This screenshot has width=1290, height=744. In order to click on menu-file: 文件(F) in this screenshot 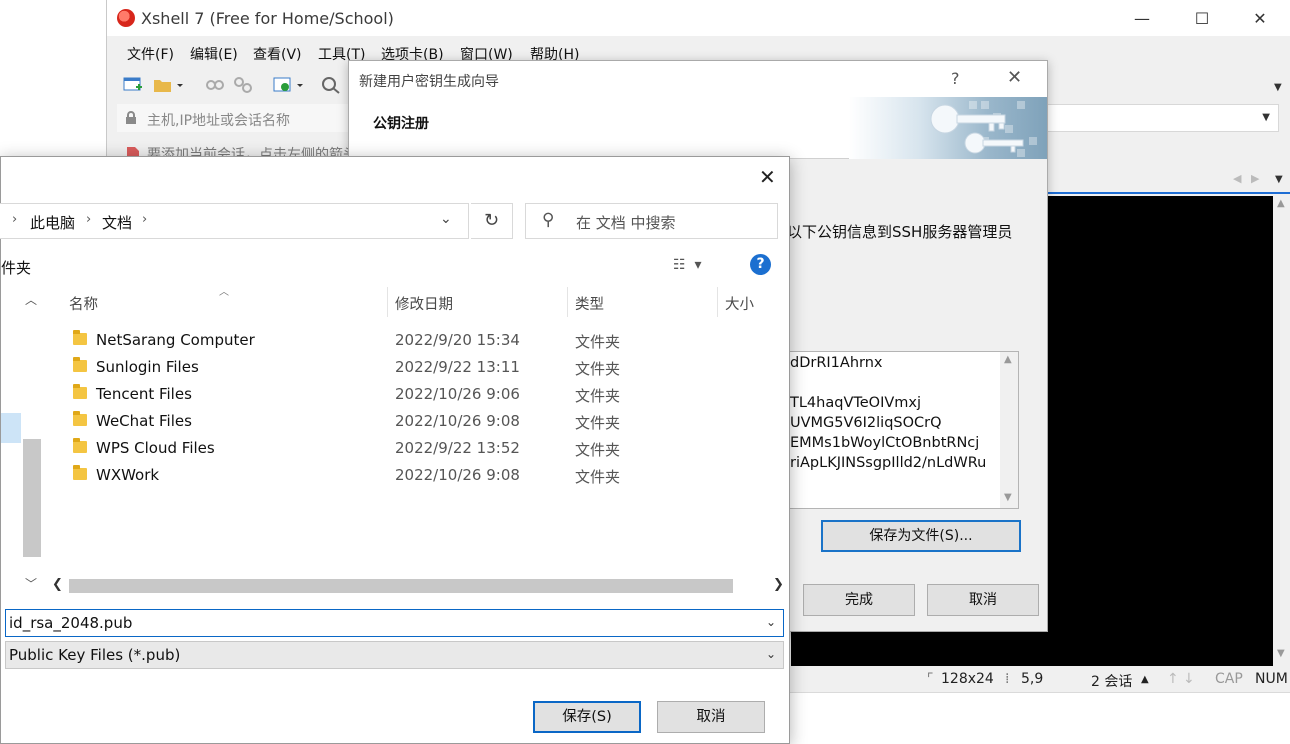, I will do `click(150, 54)`.